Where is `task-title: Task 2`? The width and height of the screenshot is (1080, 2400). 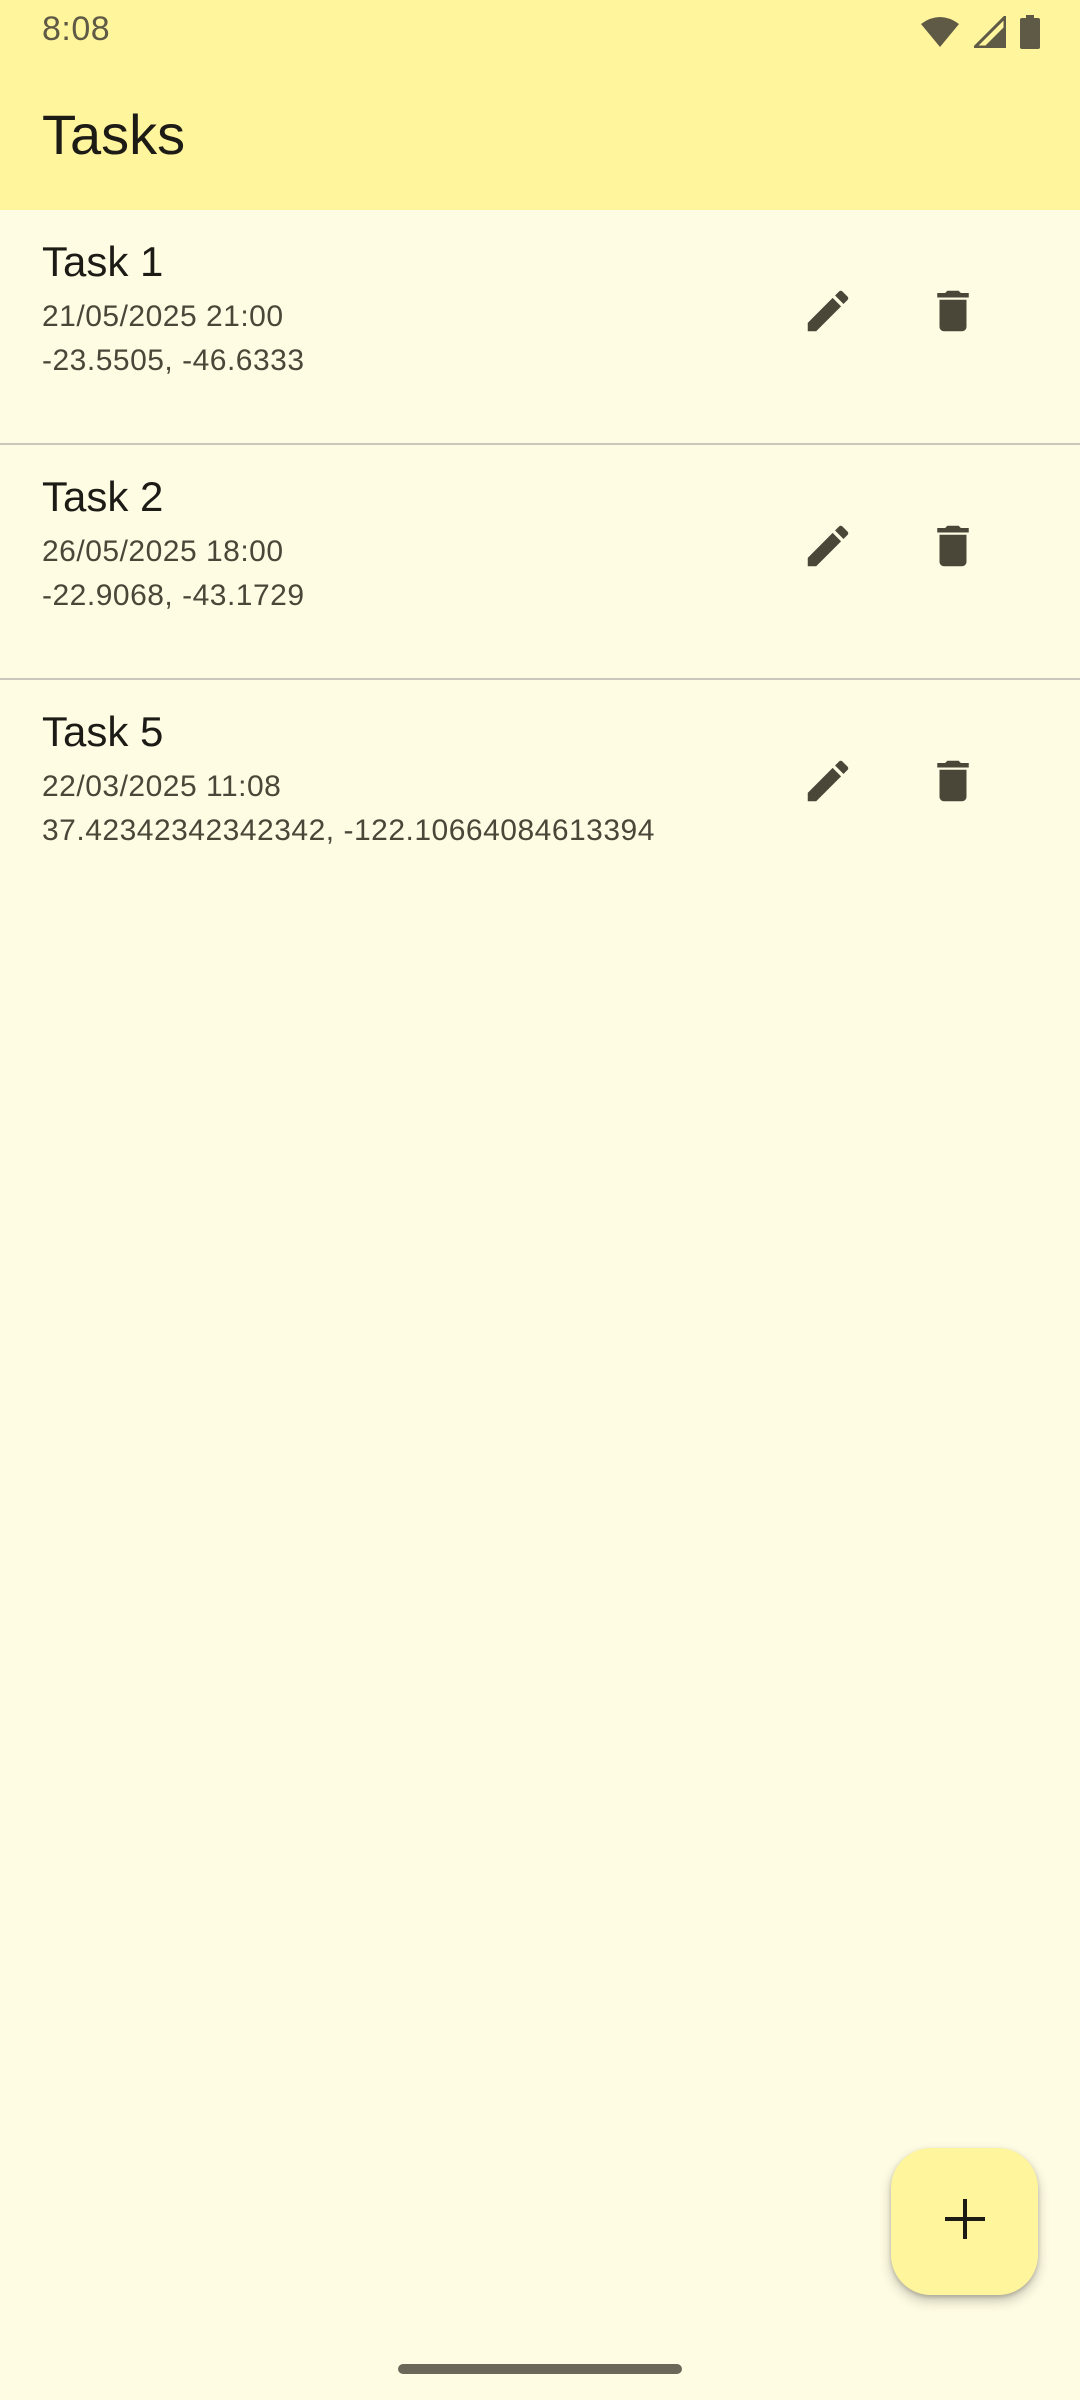
task-title: Task 2 is located at coordinates (103, 496).